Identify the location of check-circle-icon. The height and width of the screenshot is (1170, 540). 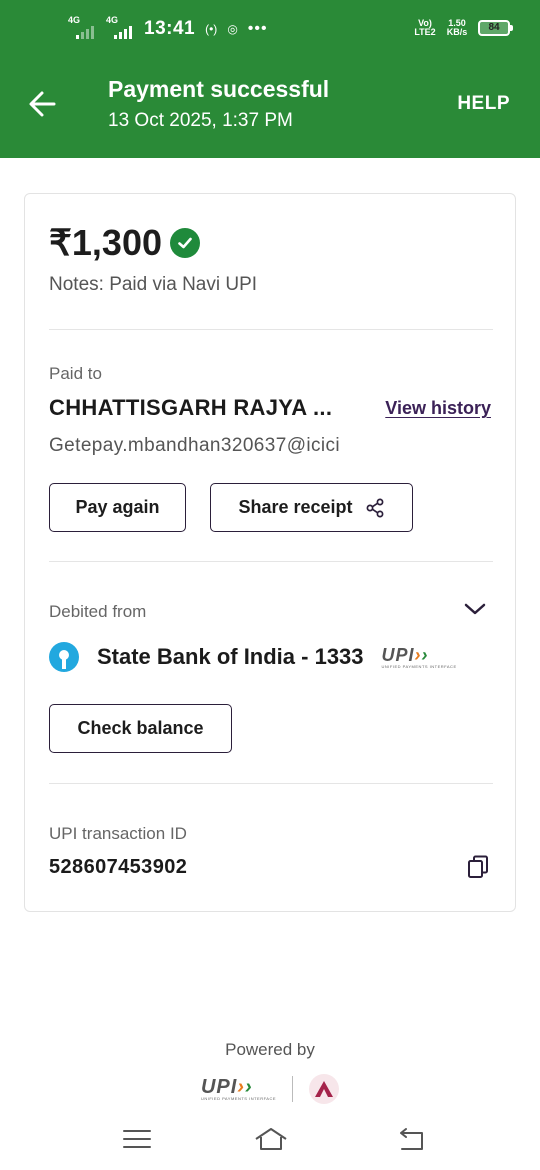
(185, 243).